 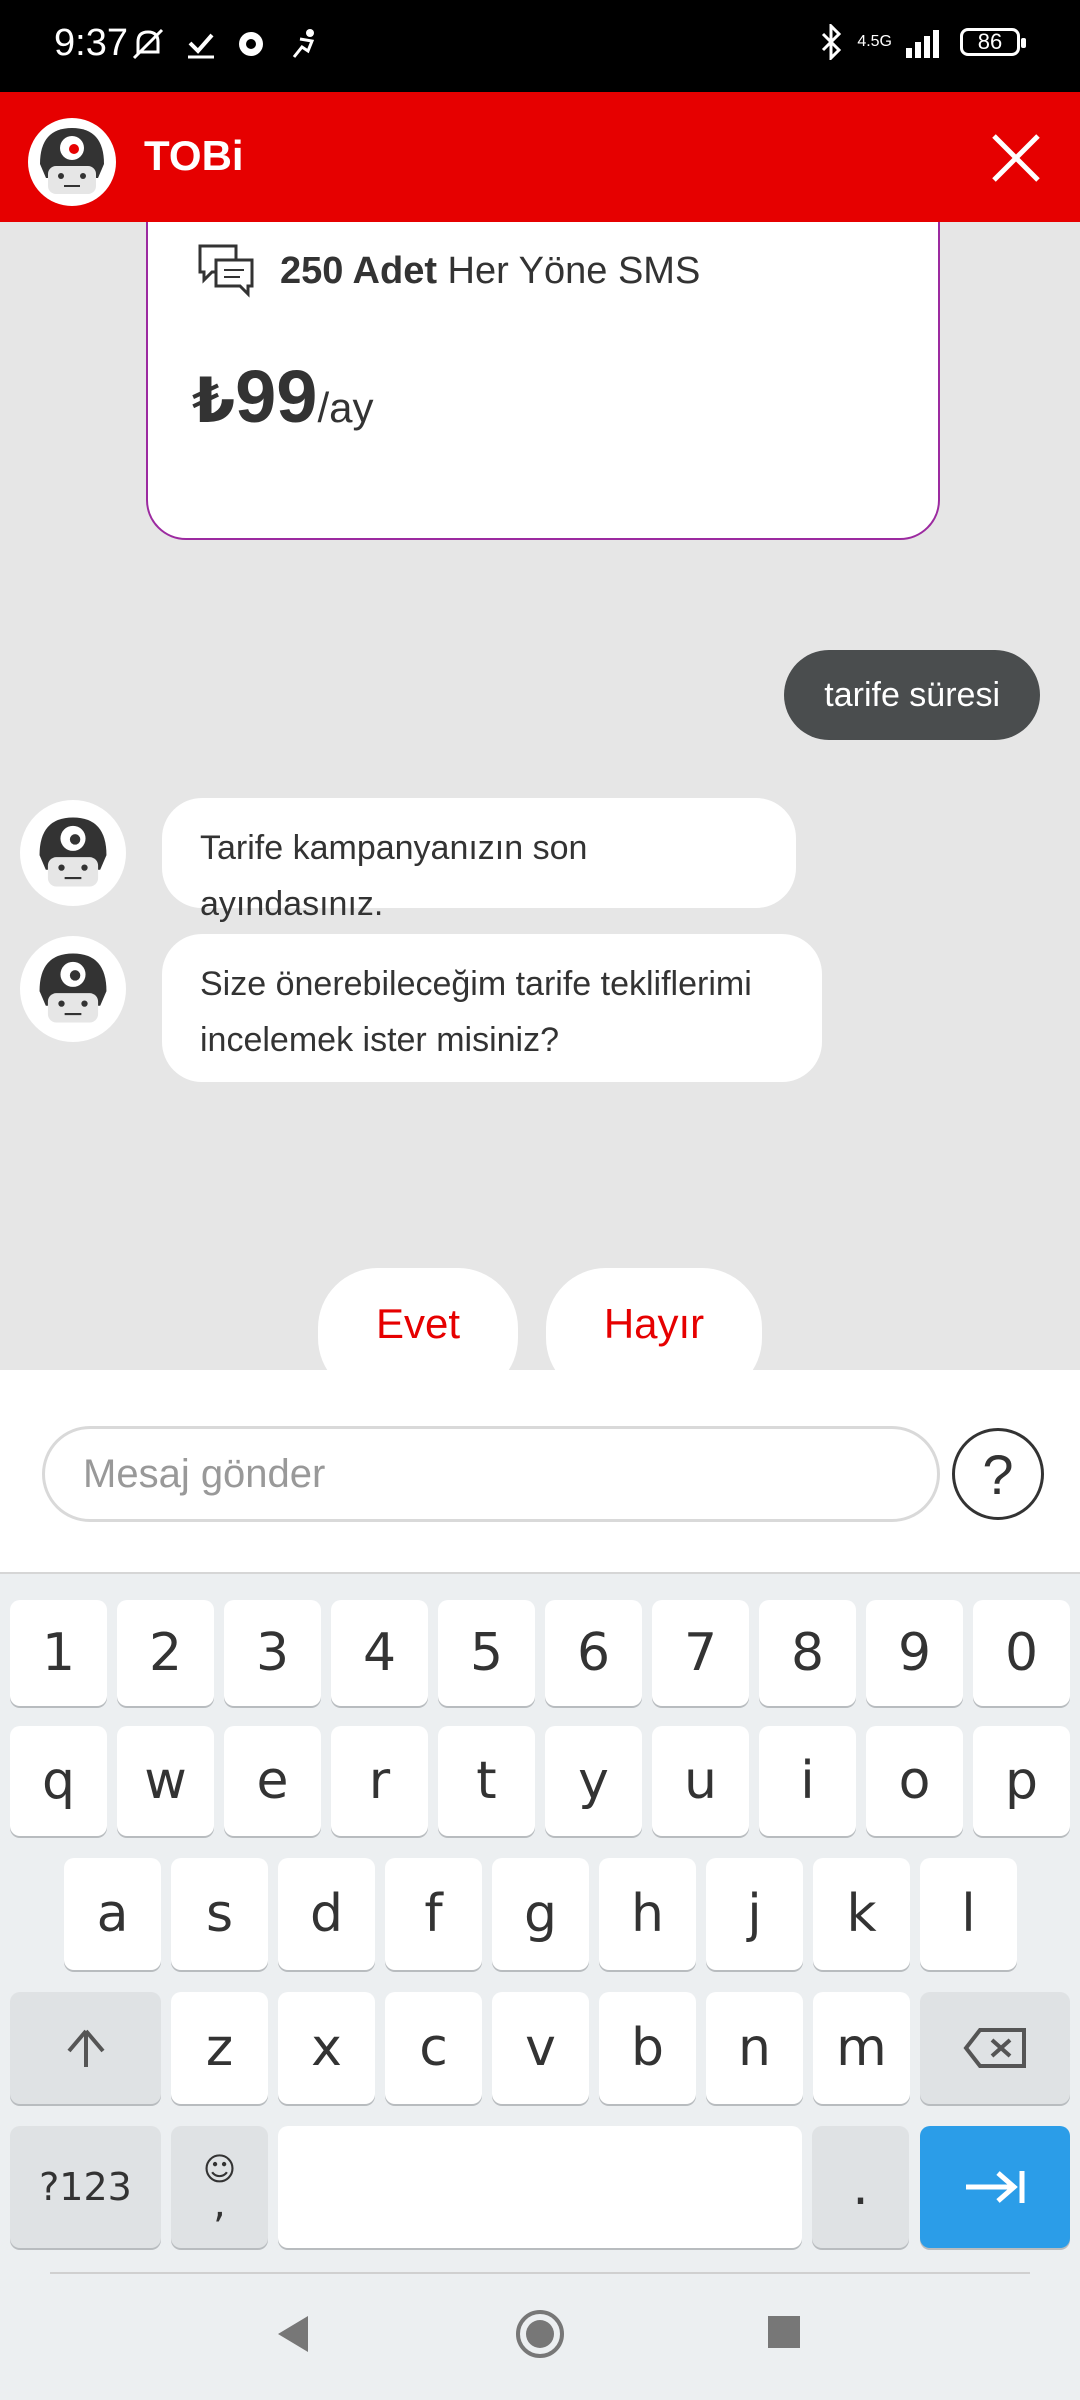 What do you see at coordinates (85, 2187) in the screenshot?
I see `symbols-key: ?123` at bounding box center [85, 2187].